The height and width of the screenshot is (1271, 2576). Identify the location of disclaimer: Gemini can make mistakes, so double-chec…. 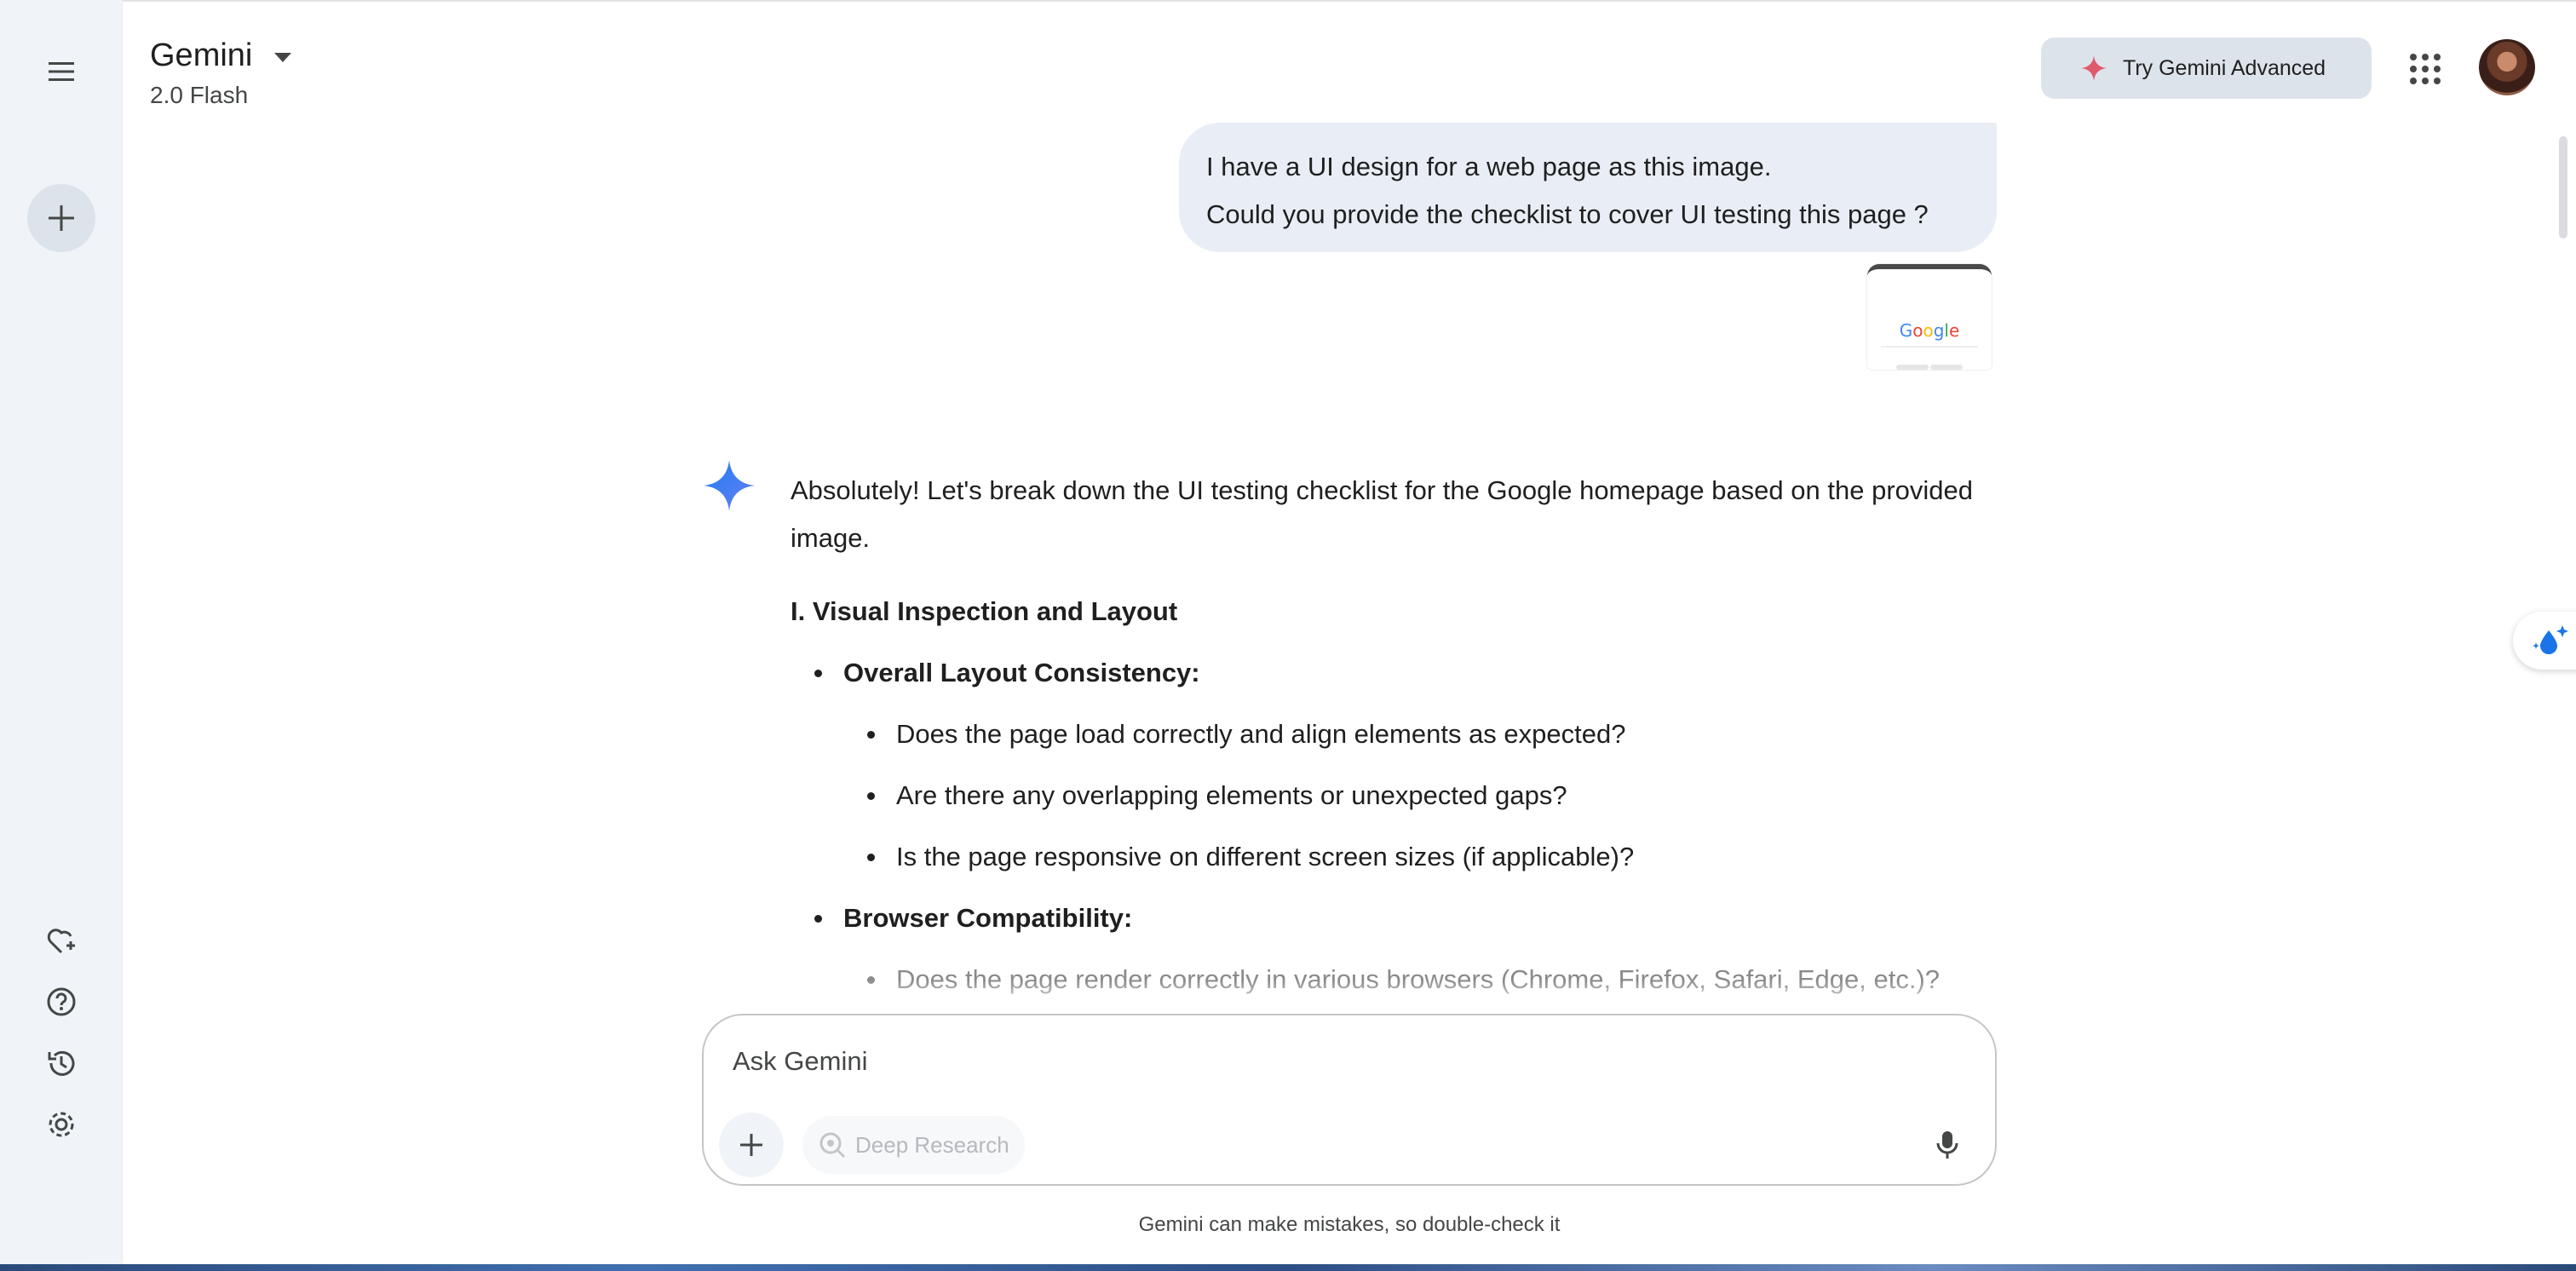
(1350, 1224).